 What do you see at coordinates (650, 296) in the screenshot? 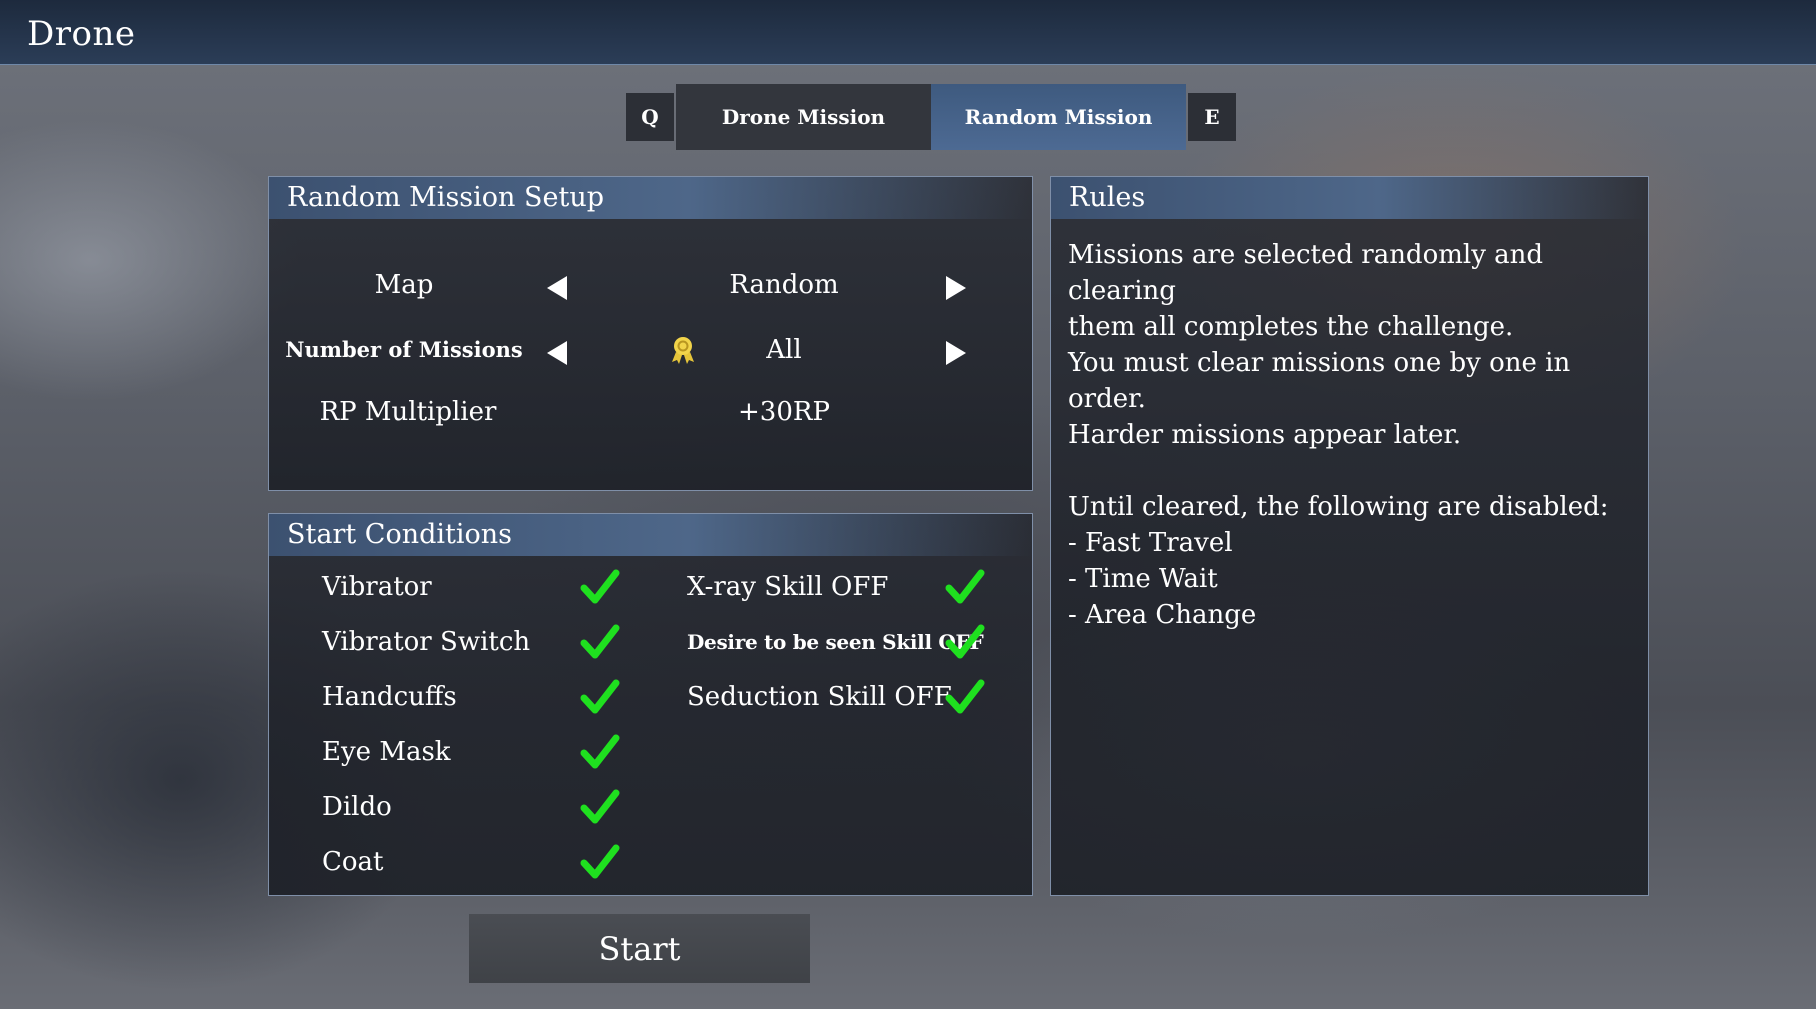
I see `map-row: Map Random` at bounding box center [650, 296].